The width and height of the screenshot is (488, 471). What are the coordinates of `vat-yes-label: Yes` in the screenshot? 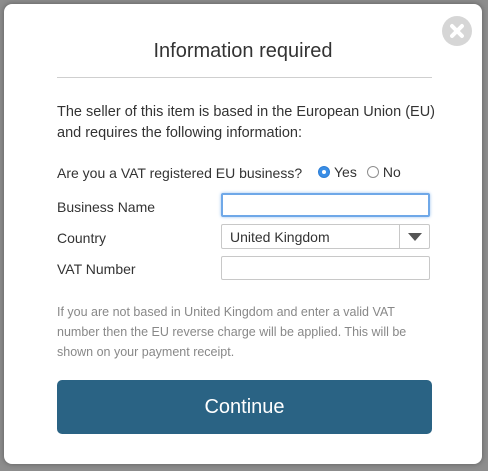 It's located at (345, 172).